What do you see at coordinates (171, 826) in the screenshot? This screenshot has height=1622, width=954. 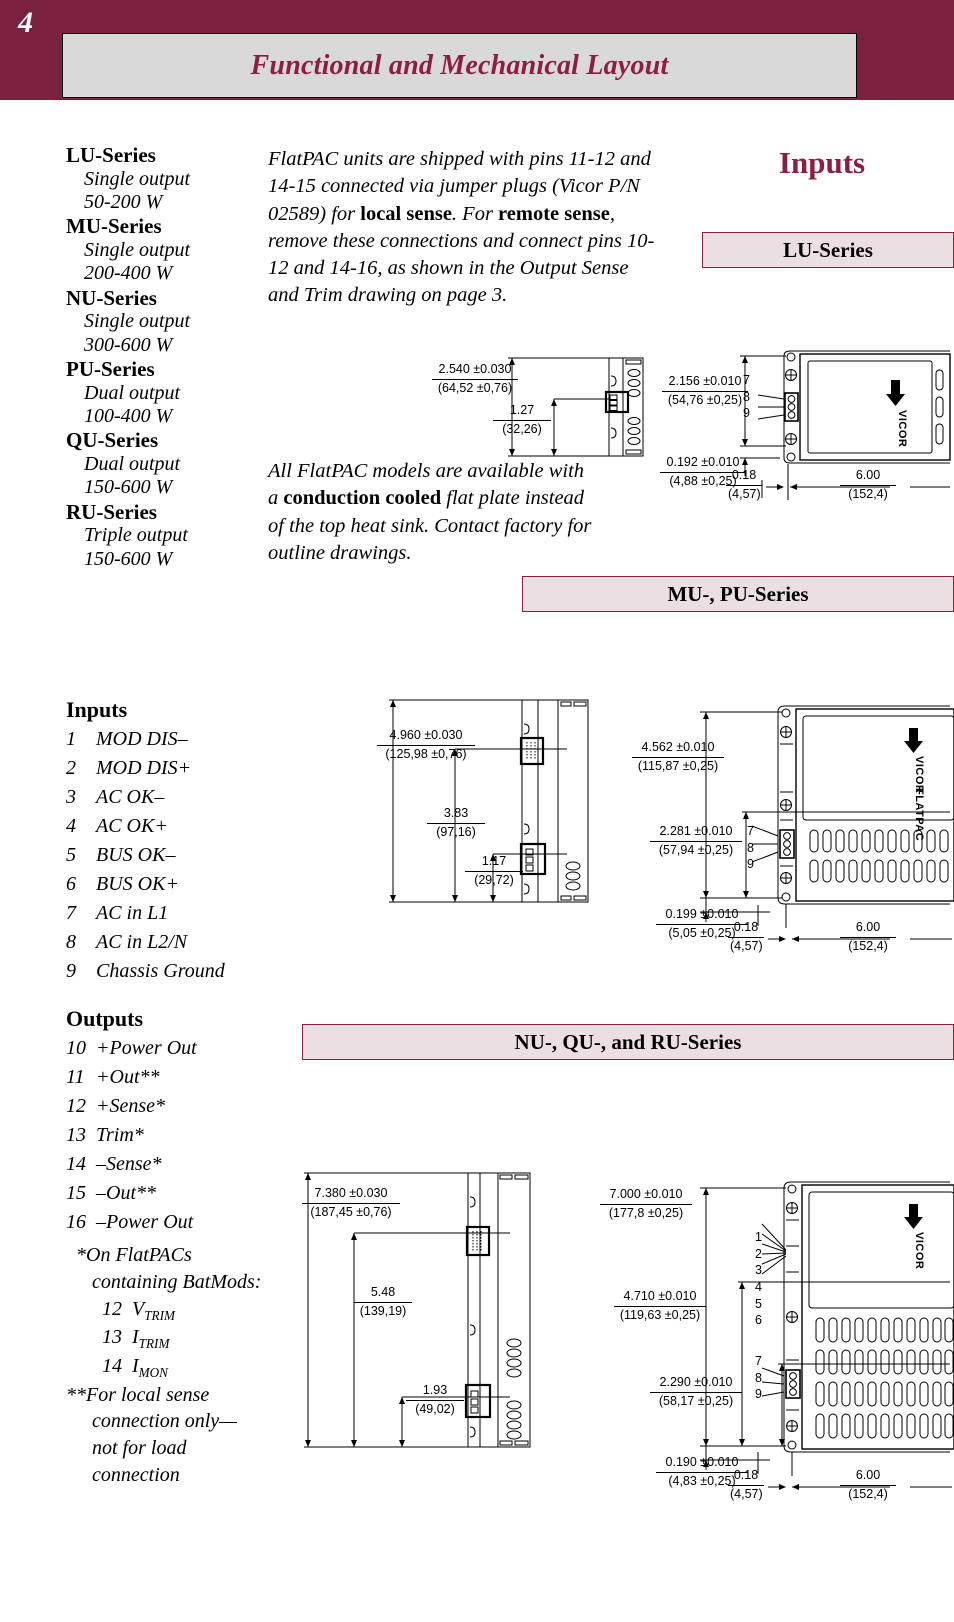 I see `pin-row: 4 AC OK+` at bounding box center [171, 826].